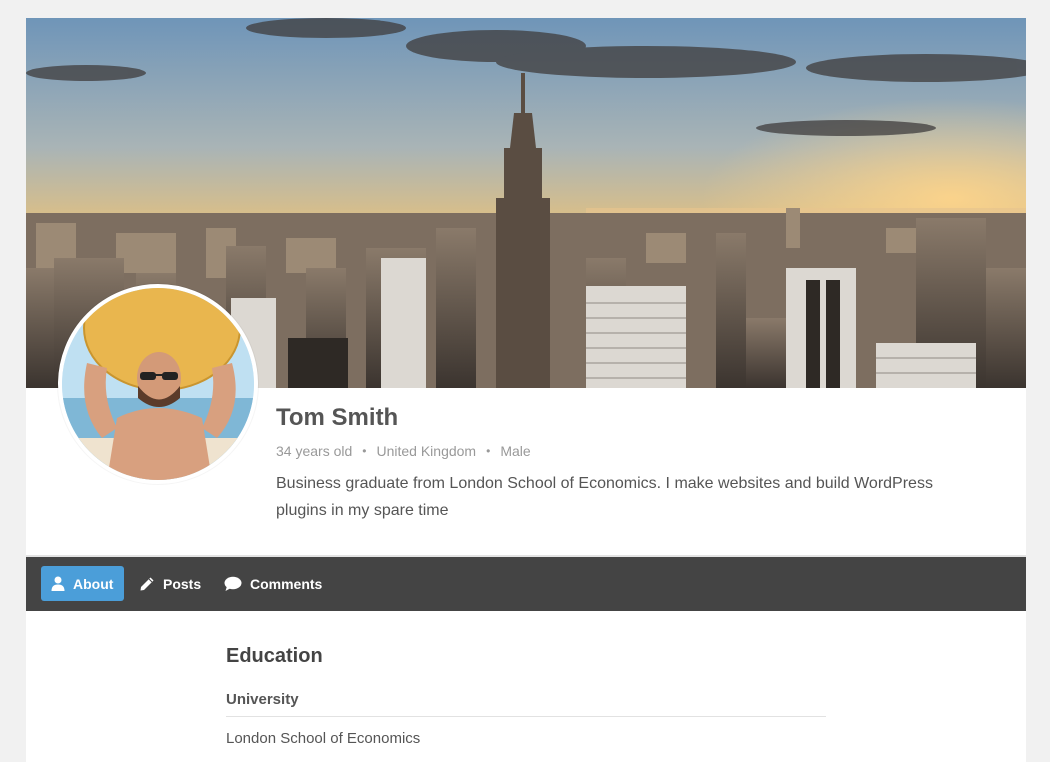 The height and width of the screenshot is (762, 1050). Describe the element at coordinates (58, 583) in the screenshot. I see `user-icon` at that location.